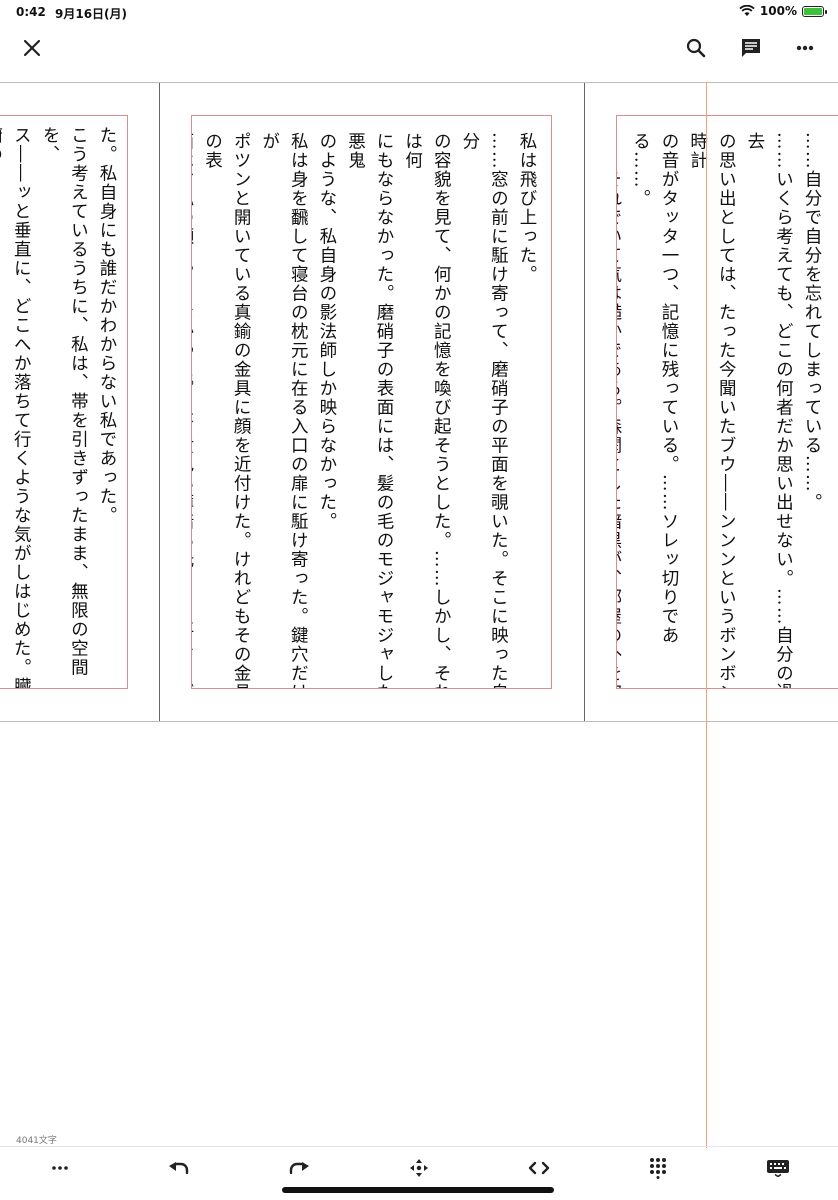 The image size is (838, 1200). I want to click on search-button, so click(696, 48).